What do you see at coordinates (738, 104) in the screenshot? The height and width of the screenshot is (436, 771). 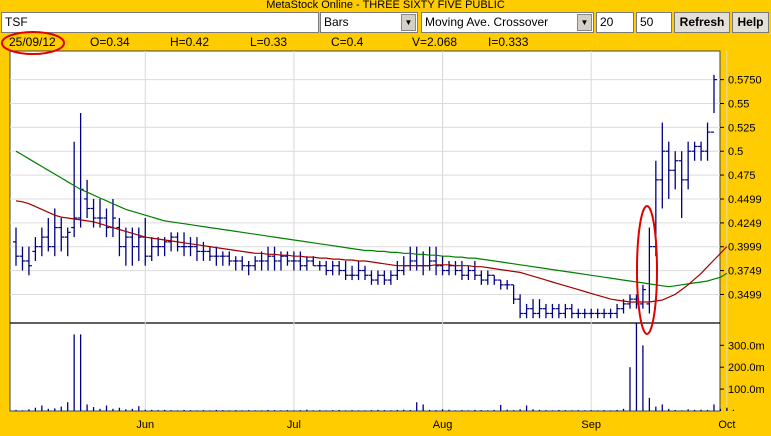 I see `price-tick-label: 0.55` at bounding box center [738, 104].